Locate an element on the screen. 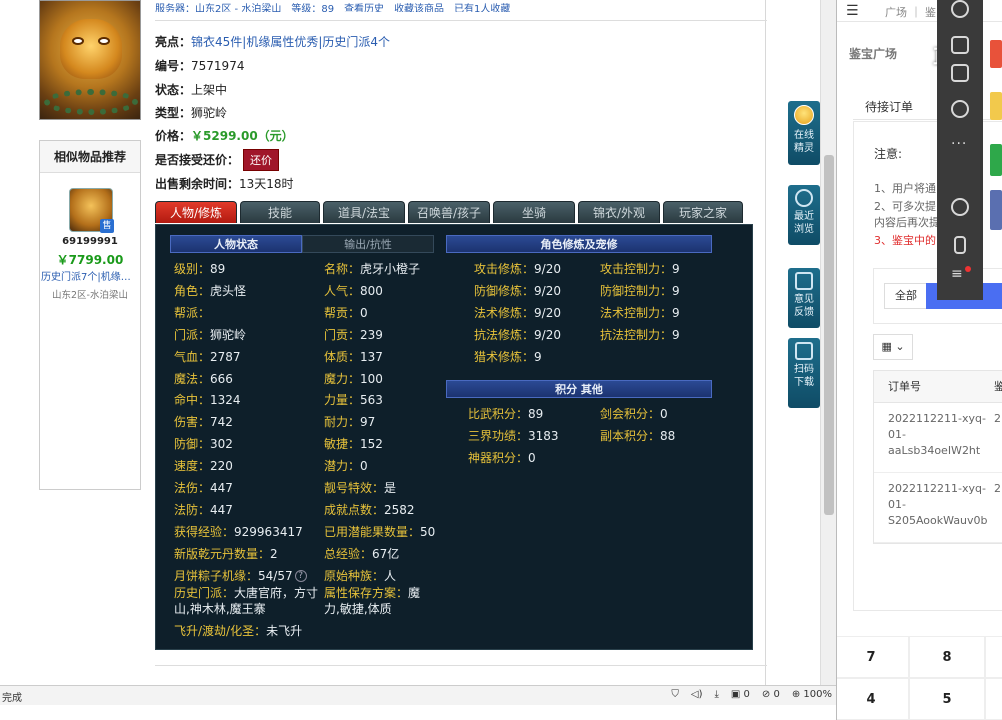 Image resolution: width=1002 pixels, height=720 pixels. menu-icon: ☰ is located at coordinates (852, 11).